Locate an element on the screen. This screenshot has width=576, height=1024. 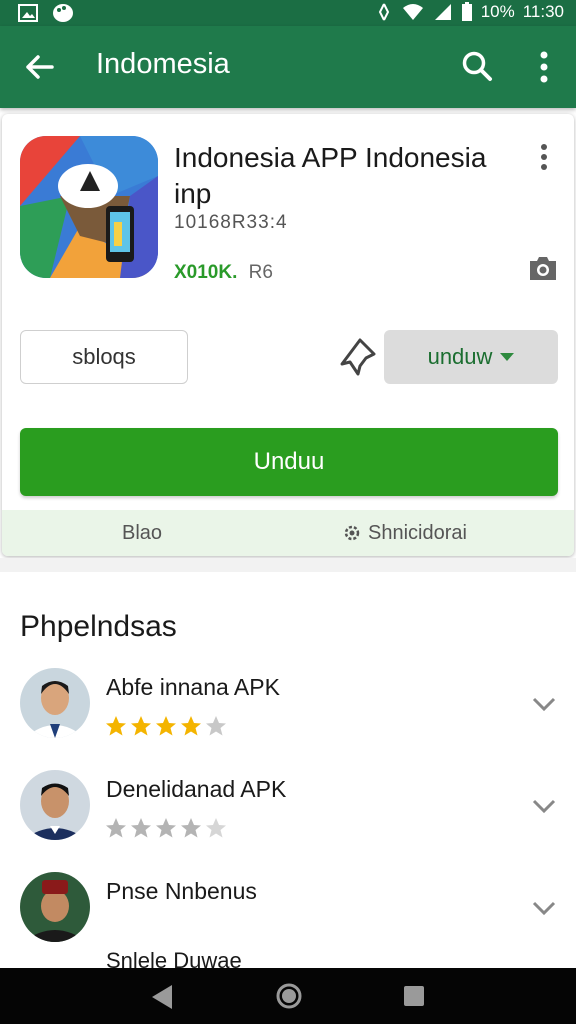
card-footer: Blao Shnicidorai is located at coordinates (288, 533).